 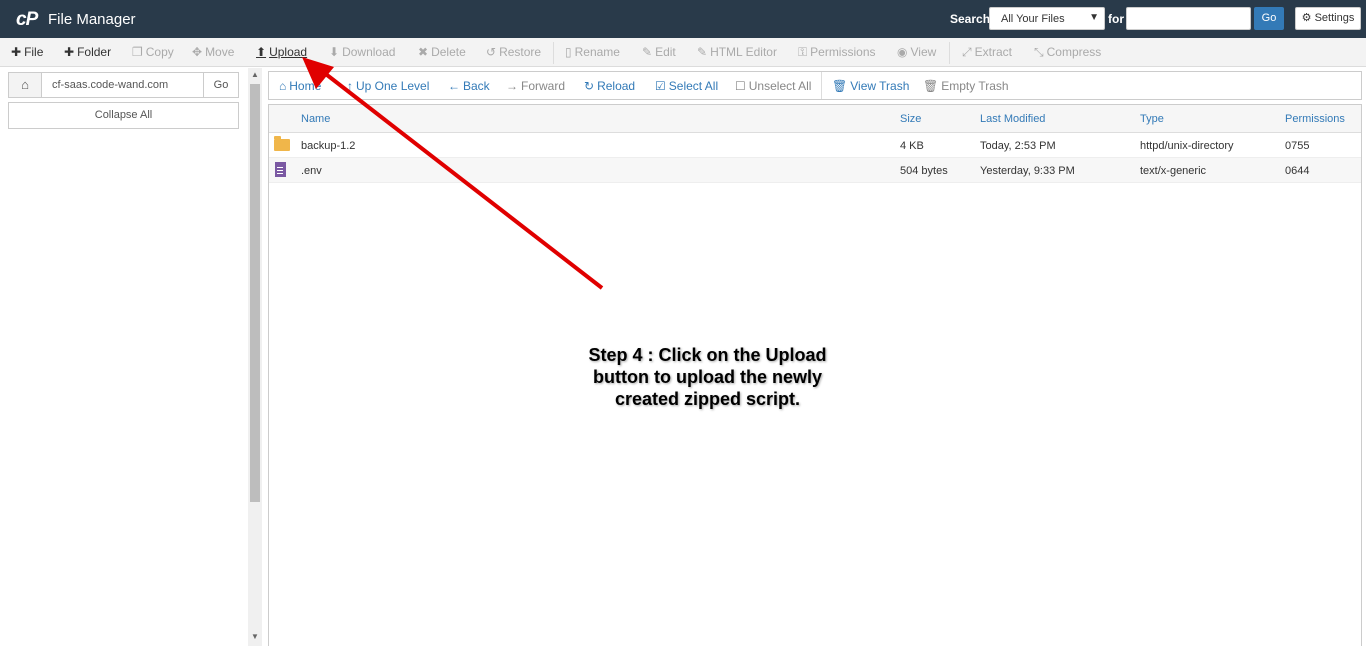 I want to click on annotation-line: created zipped script., so click(x=707, y=399).